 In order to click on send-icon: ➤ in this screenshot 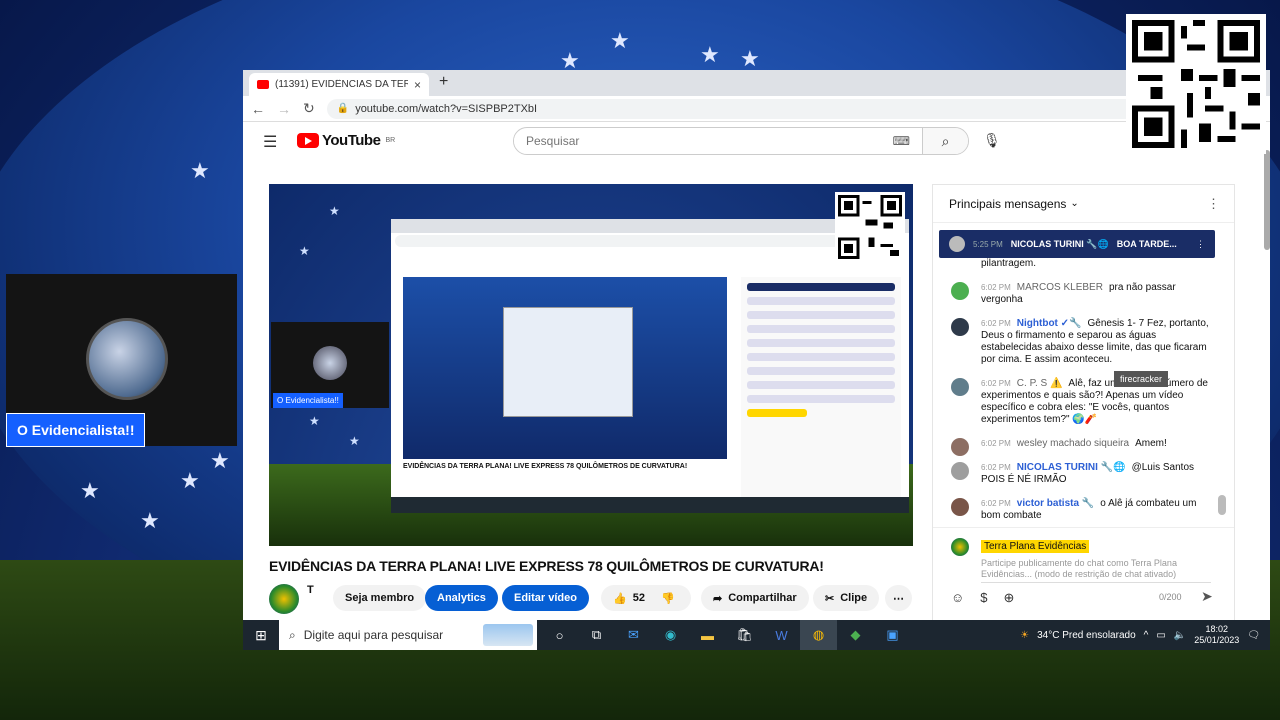, I will do `click(1207, 596)`.